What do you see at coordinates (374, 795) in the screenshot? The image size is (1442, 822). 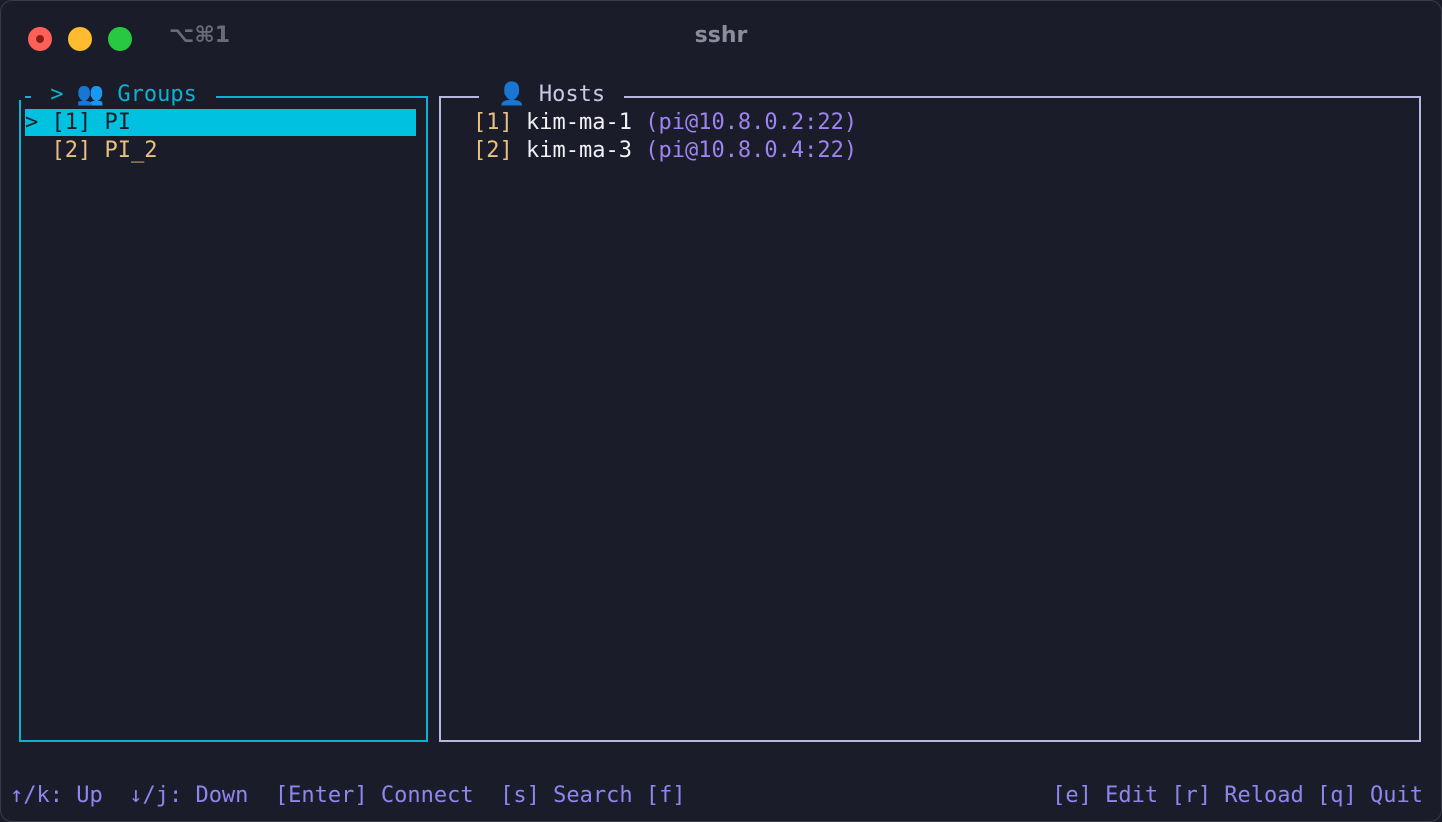 I see `hint-connect: [Enter] Connect` at bounding box center [374, 795].